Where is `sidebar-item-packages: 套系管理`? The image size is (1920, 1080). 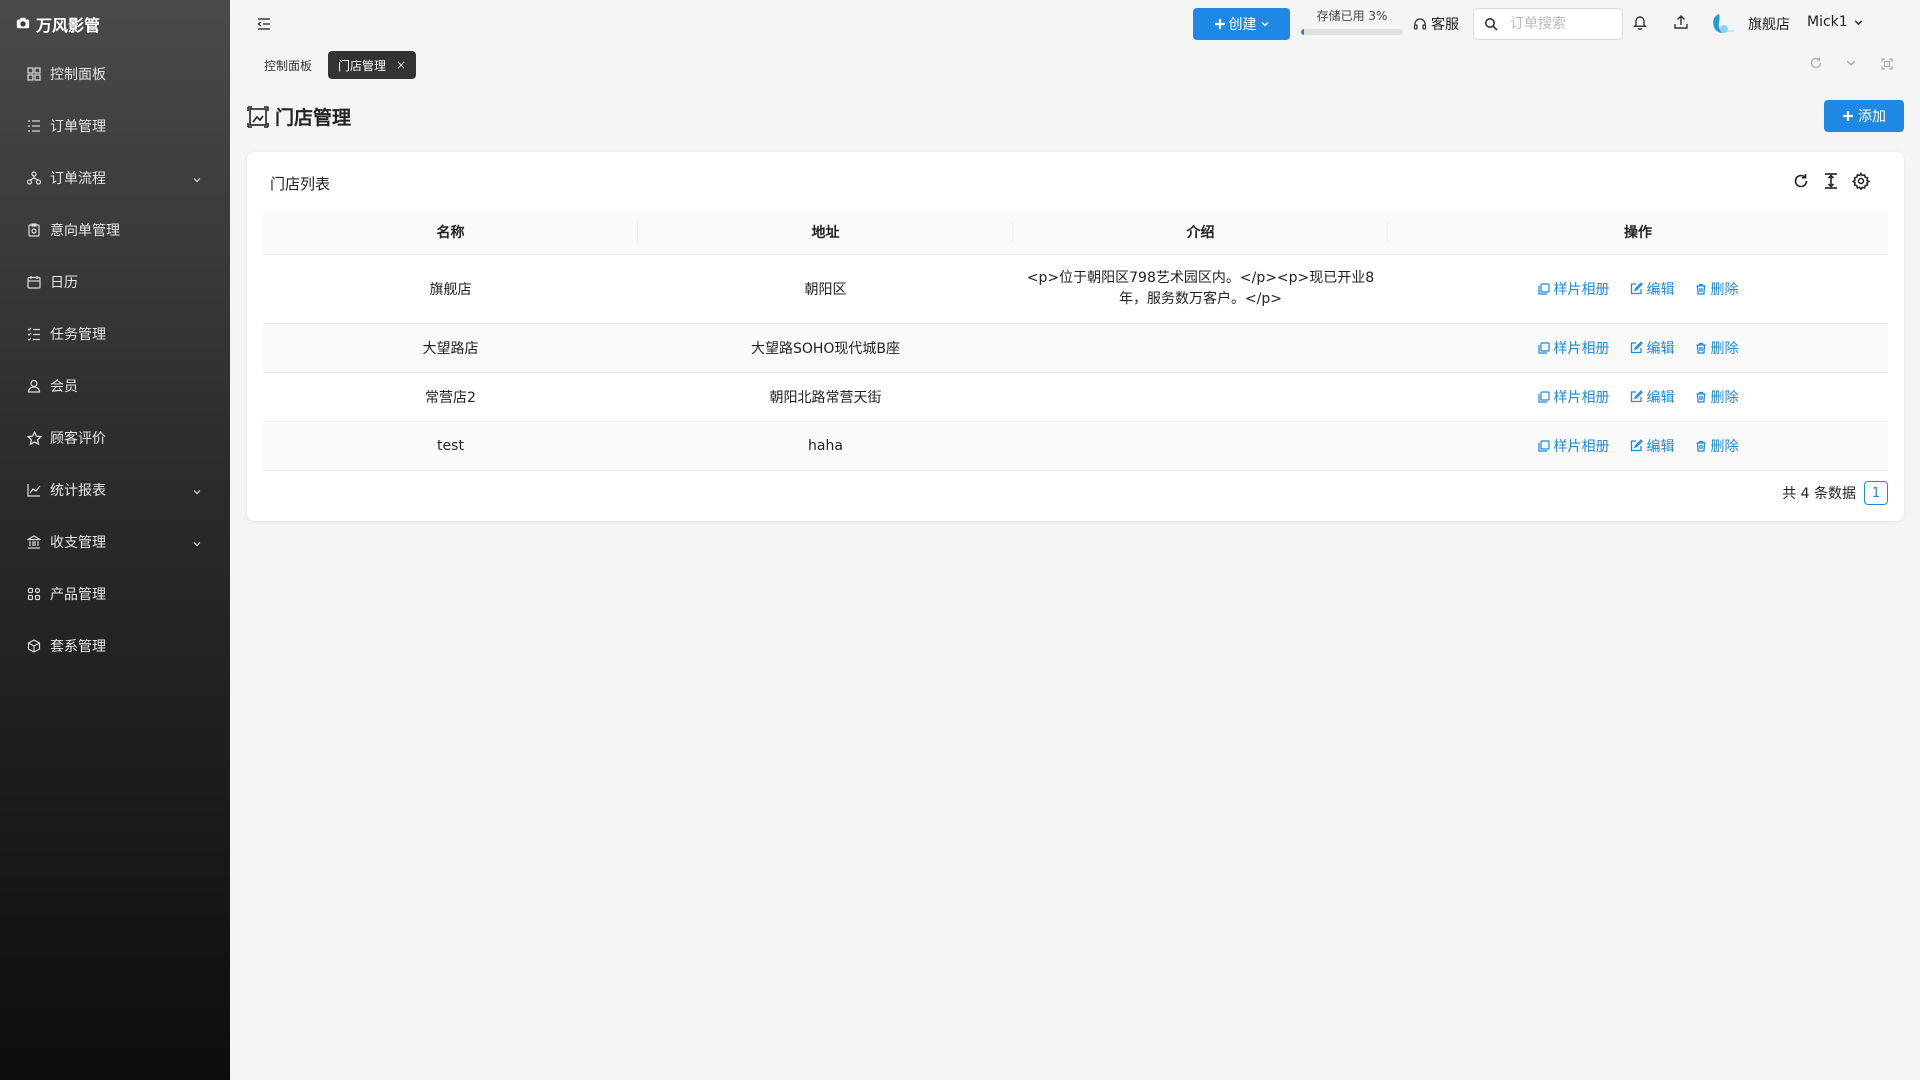
sidebar-item-packages: 套系管理 is located at coordinates (115, 646).